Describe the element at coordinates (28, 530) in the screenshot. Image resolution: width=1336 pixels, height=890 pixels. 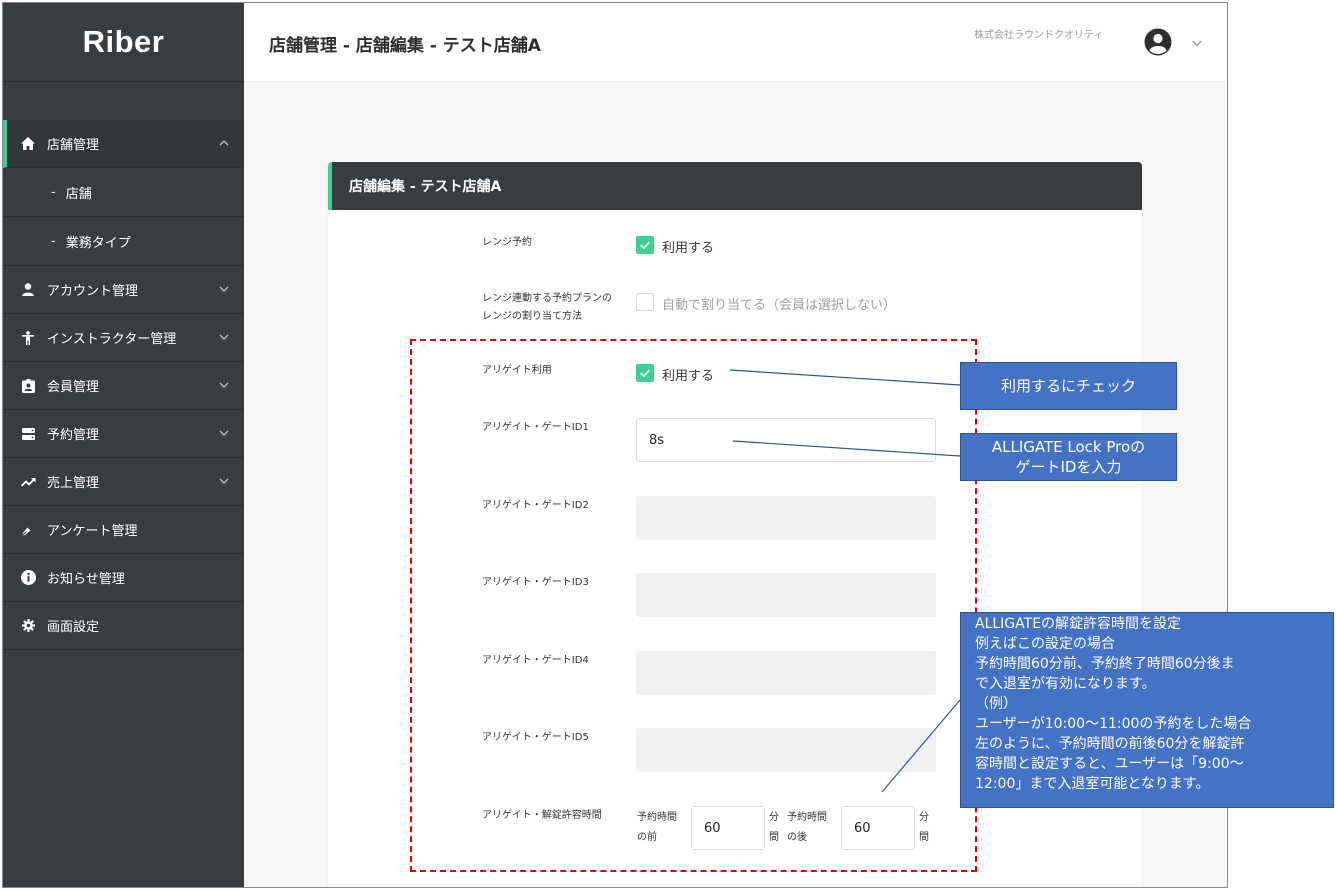
I see `pen-icon` at that location.